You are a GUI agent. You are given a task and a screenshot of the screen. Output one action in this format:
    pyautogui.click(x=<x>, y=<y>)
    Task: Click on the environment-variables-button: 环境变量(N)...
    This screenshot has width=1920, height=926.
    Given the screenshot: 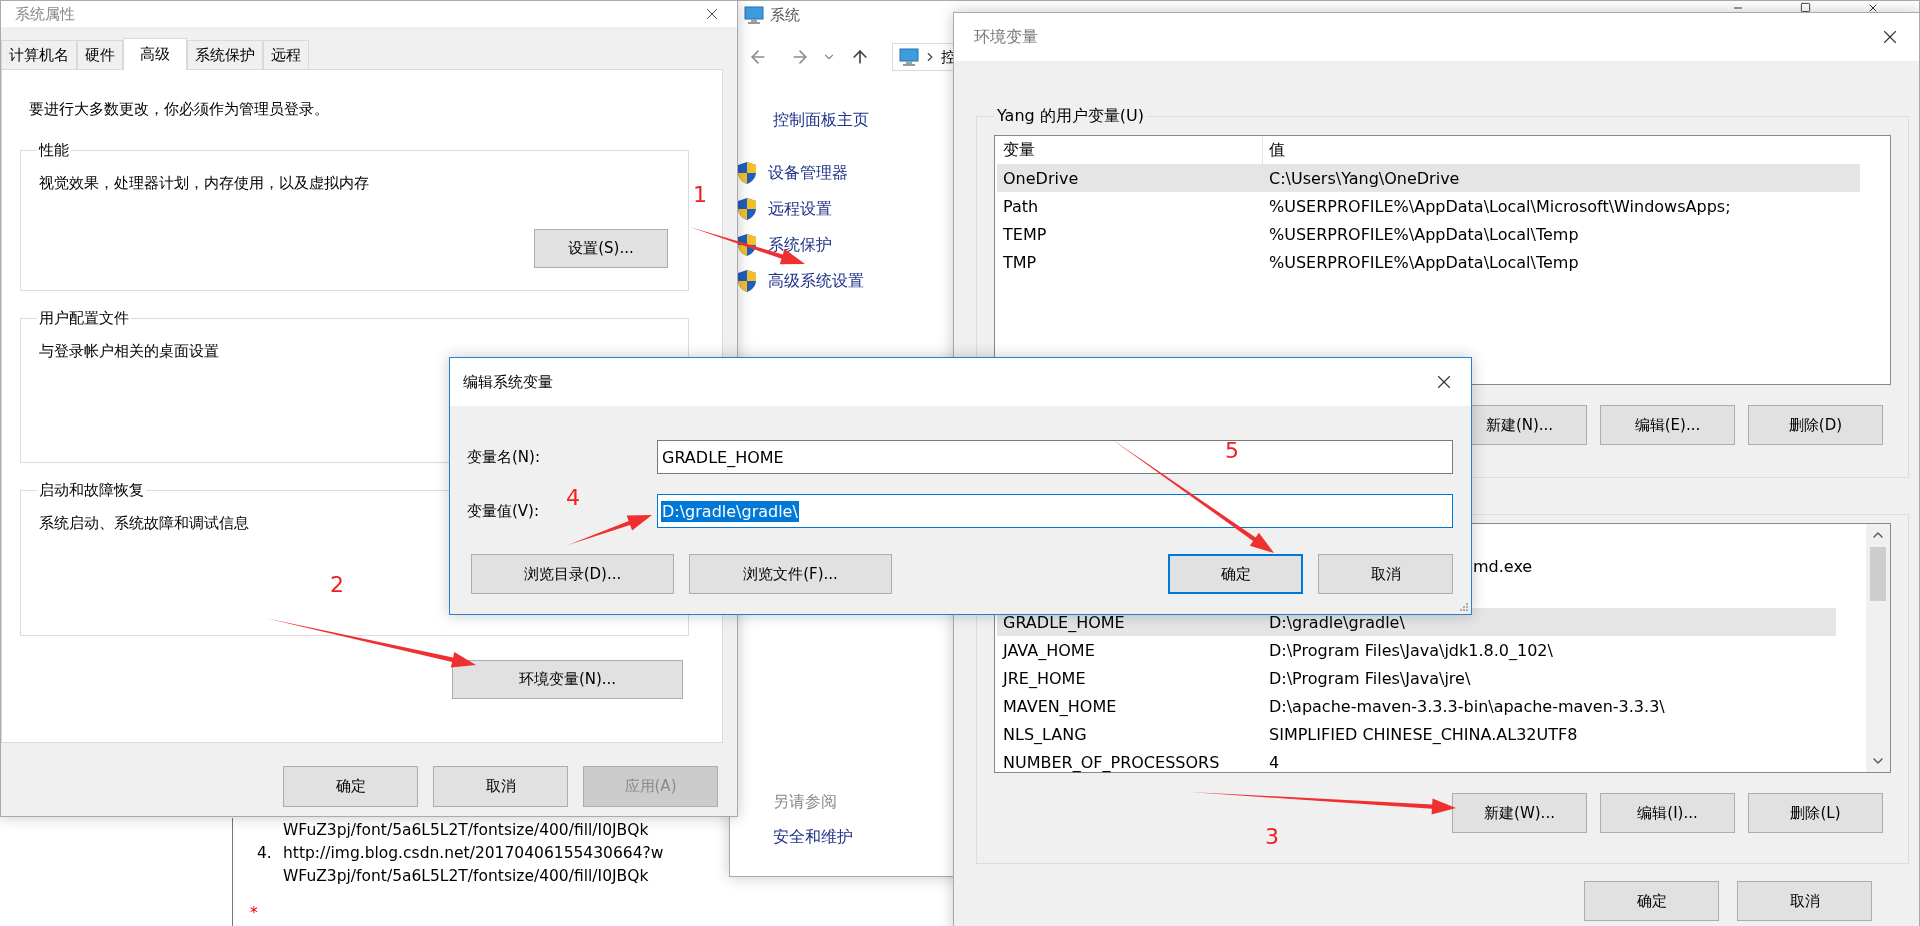 What is the action you would take?
    pyautogui.click(x=567, y=679)
    